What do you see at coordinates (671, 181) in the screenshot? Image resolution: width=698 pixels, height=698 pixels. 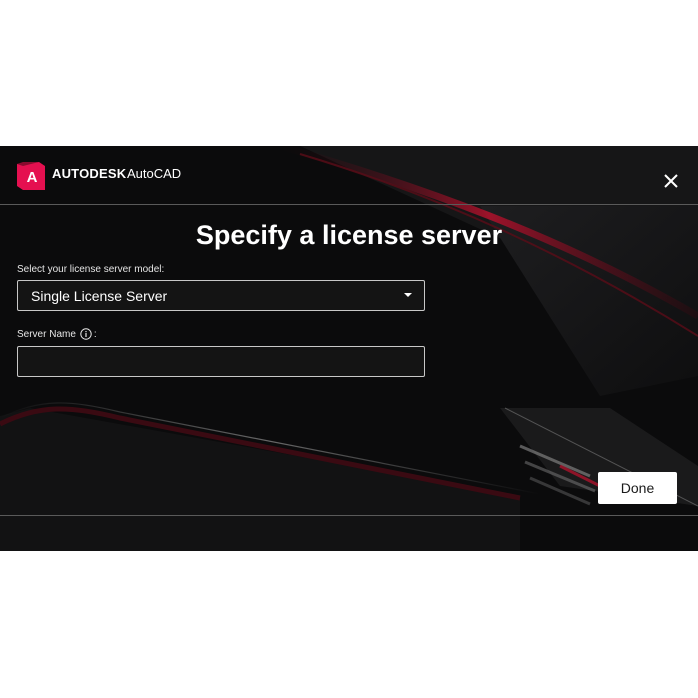 I see `close-icon` at bounding box center [671, 181].